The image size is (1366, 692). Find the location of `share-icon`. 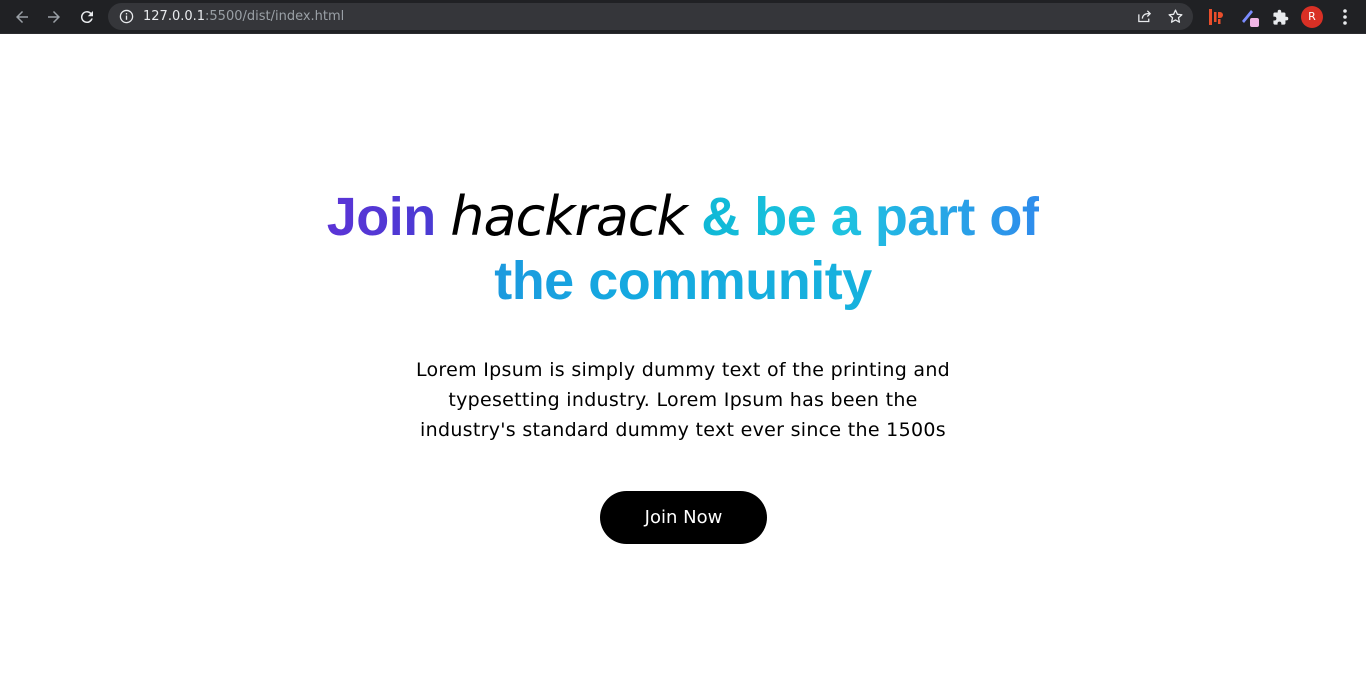

share-icon is located at coordinates (1144, 16).